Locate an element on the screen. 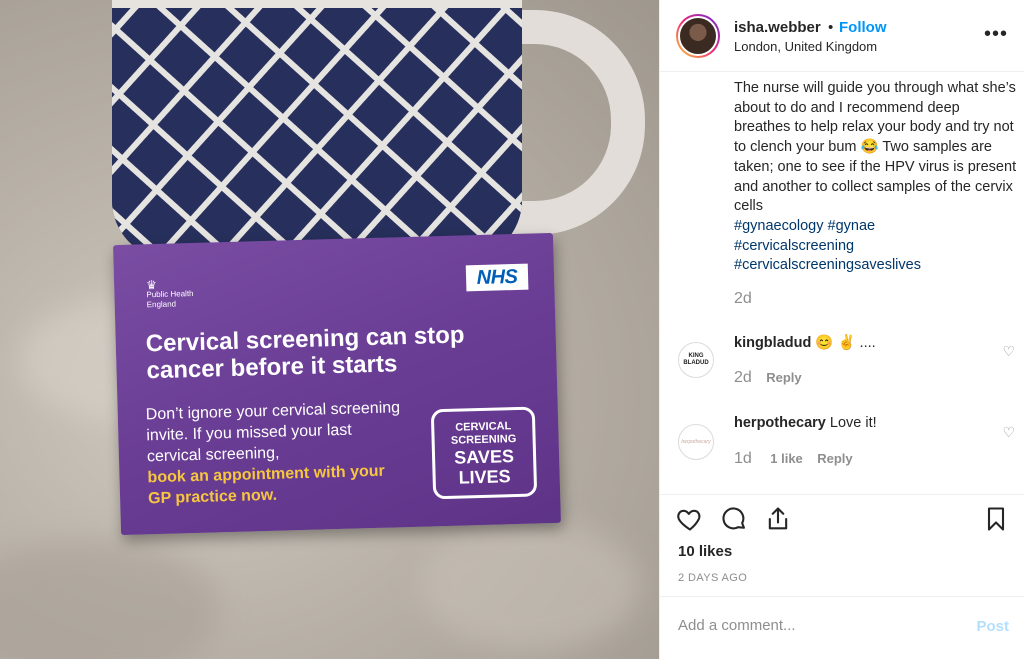  comment-text: Love it! is located at coordinates (853, 423).